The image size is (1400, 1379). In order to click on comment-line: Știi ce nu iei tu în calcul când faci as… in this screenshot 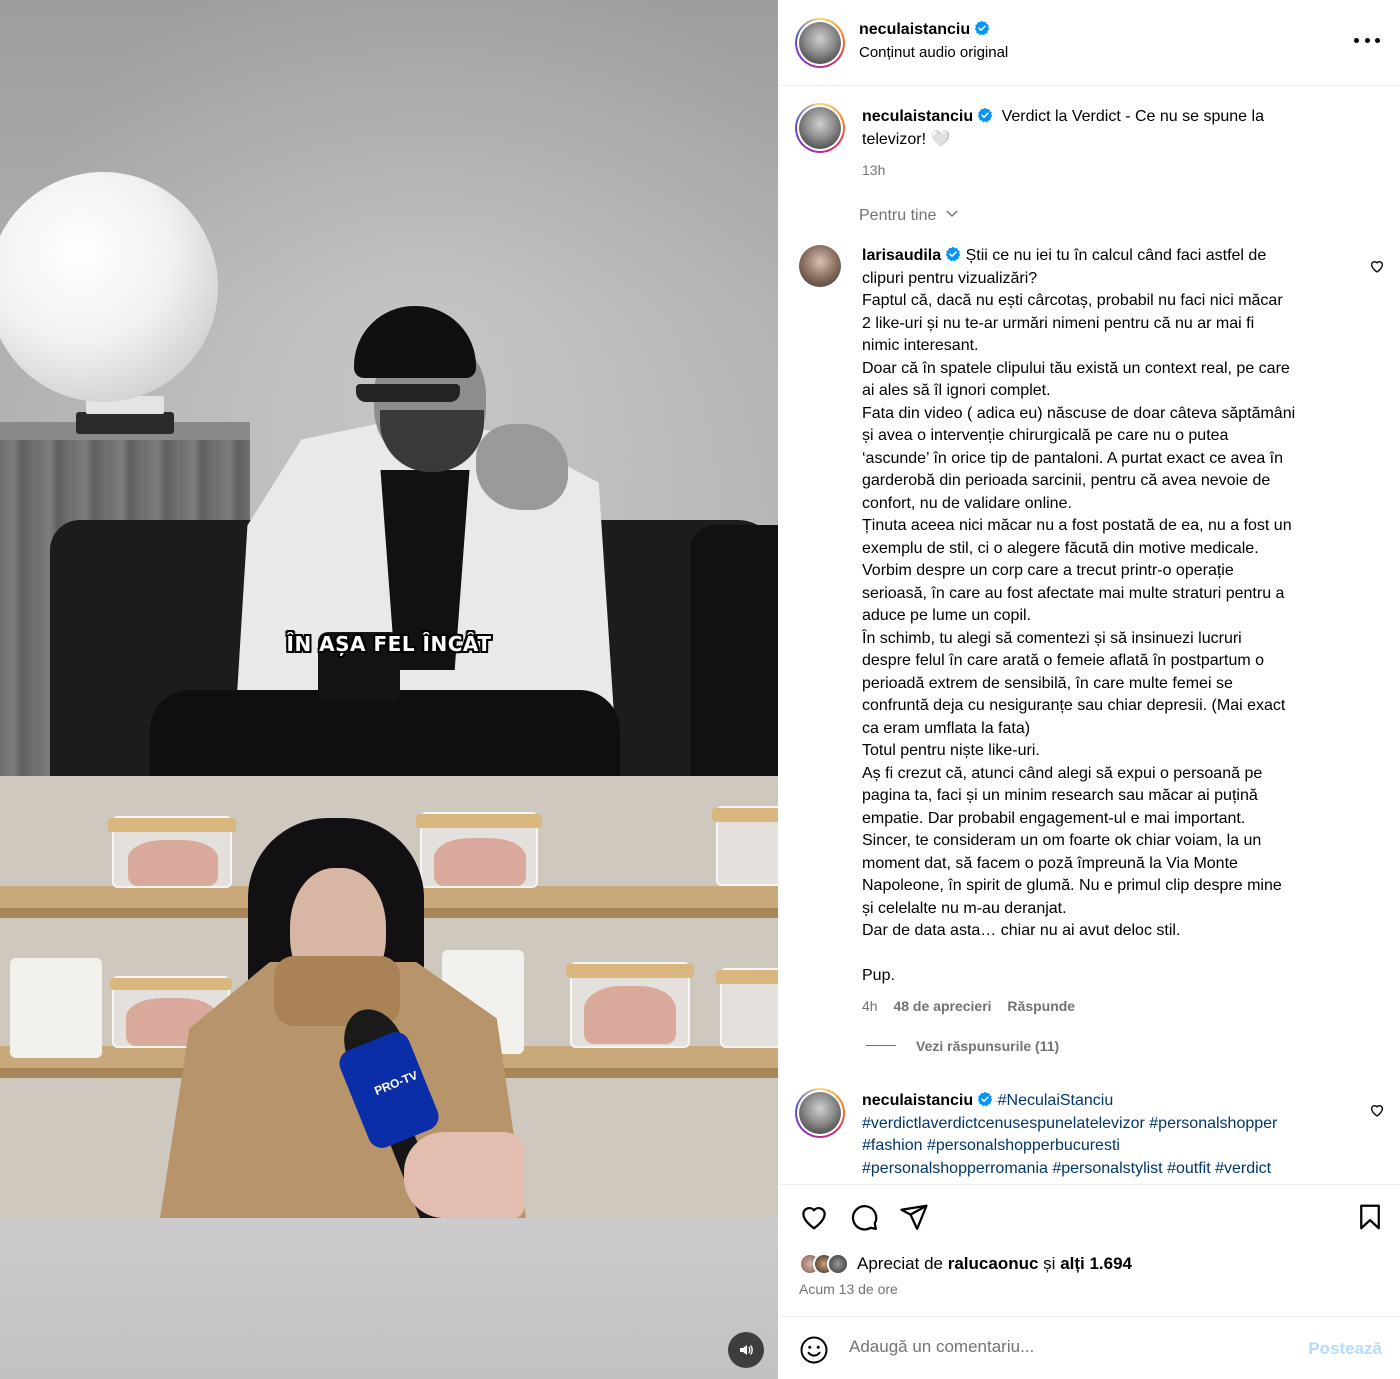, I will do `click(1116, 255)`.